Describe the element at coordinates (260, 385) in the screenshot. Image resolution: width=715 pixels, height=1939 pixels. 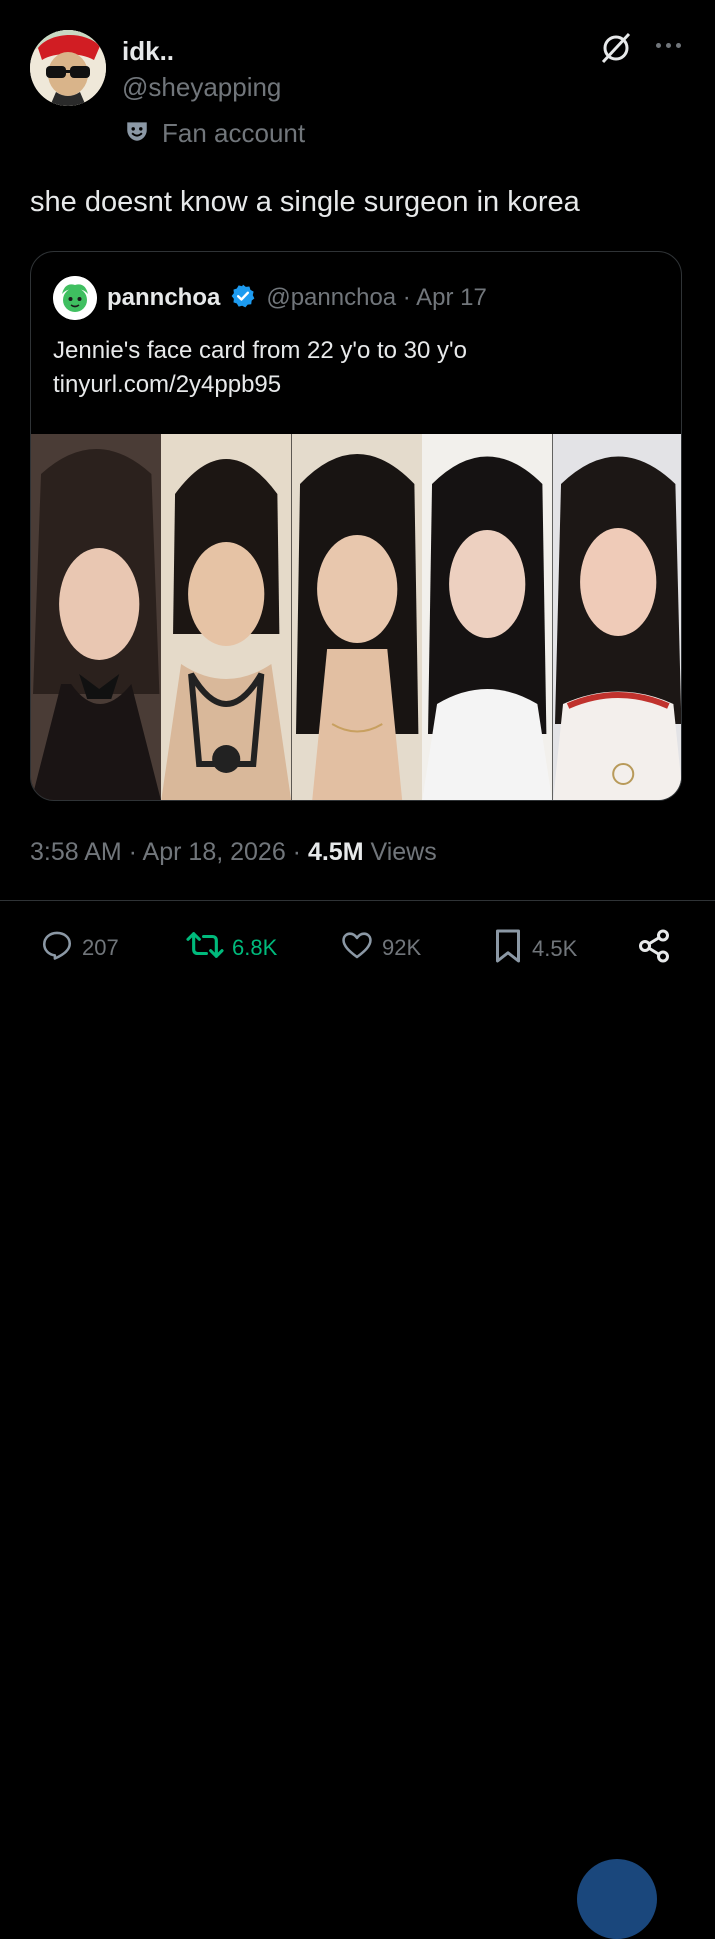
I see `quoted-link: tinyurl.com/2y4ppb95` at that location.